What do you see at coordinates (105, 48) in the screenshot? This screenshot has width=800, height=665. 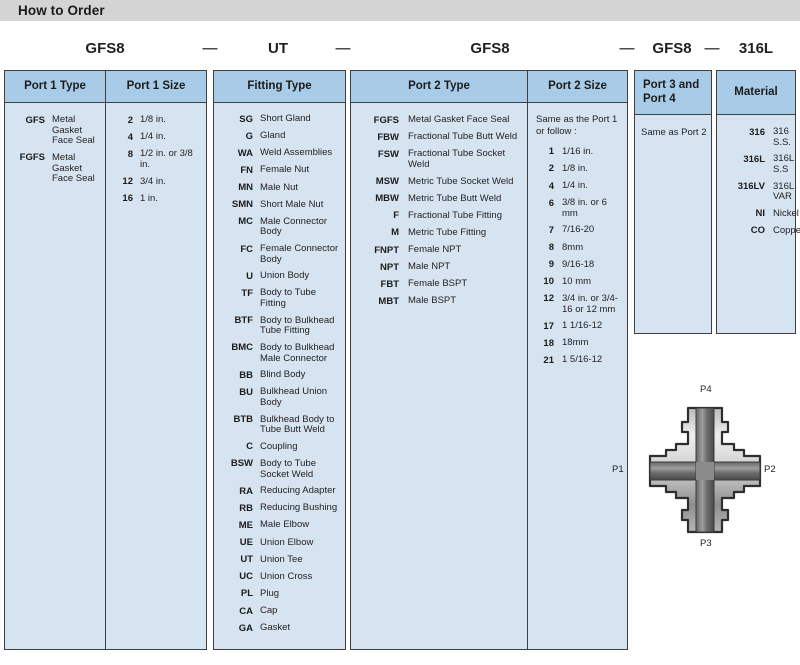 I see `order-code-segment-port1: GFS8` at bounding box center [105, 48].